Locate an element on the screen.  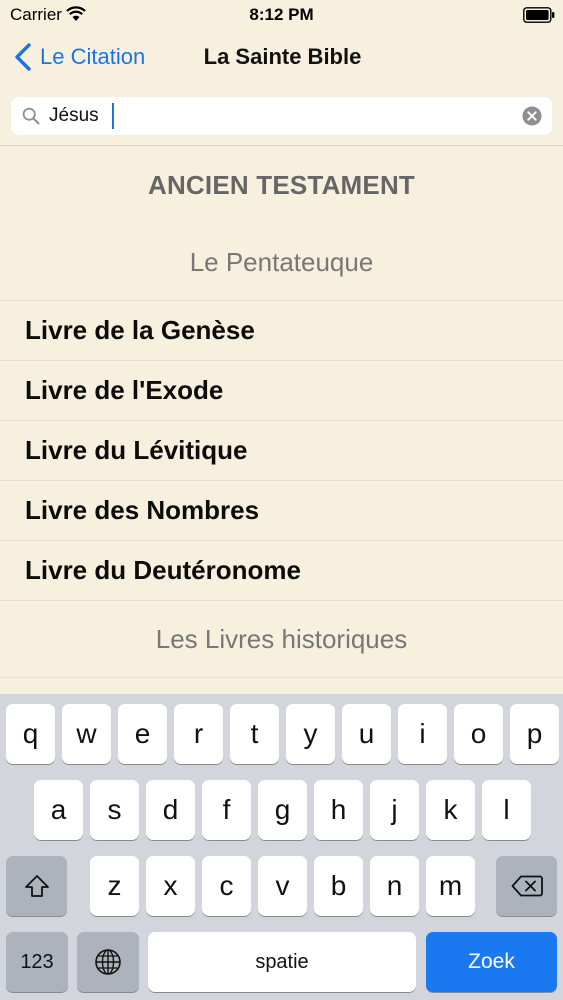
key-b: b is located at coordinates (338, 886).